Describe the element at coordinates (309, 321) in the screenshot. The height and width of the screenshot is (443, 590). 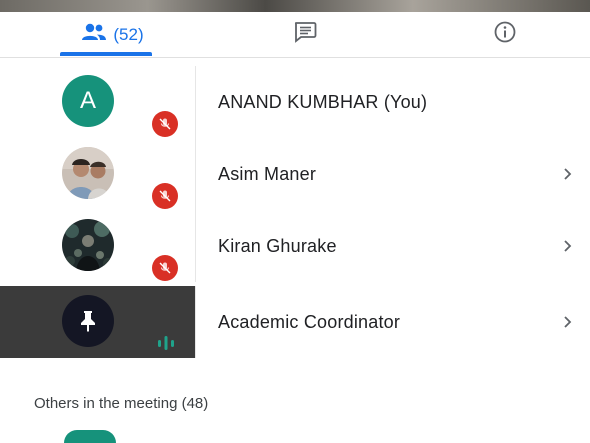
I see `participant-name: Academic Coordinator` at that location.